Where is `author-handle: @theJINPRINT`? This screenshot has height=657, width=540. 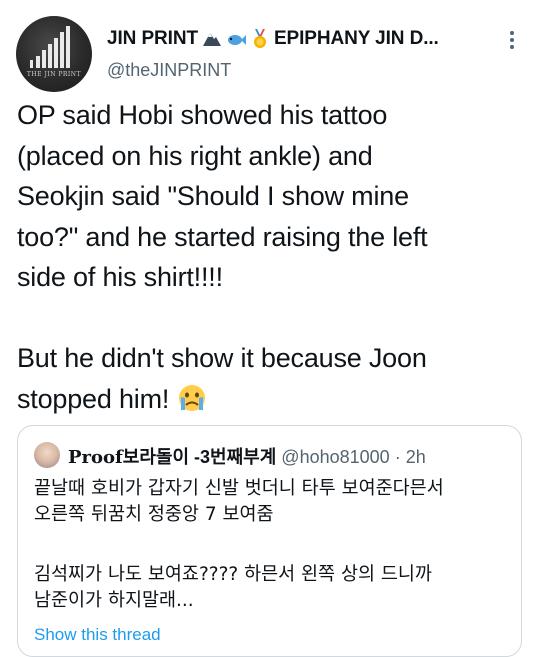 author-handle: @theJINPRINT is located at coordinates (169, 70).